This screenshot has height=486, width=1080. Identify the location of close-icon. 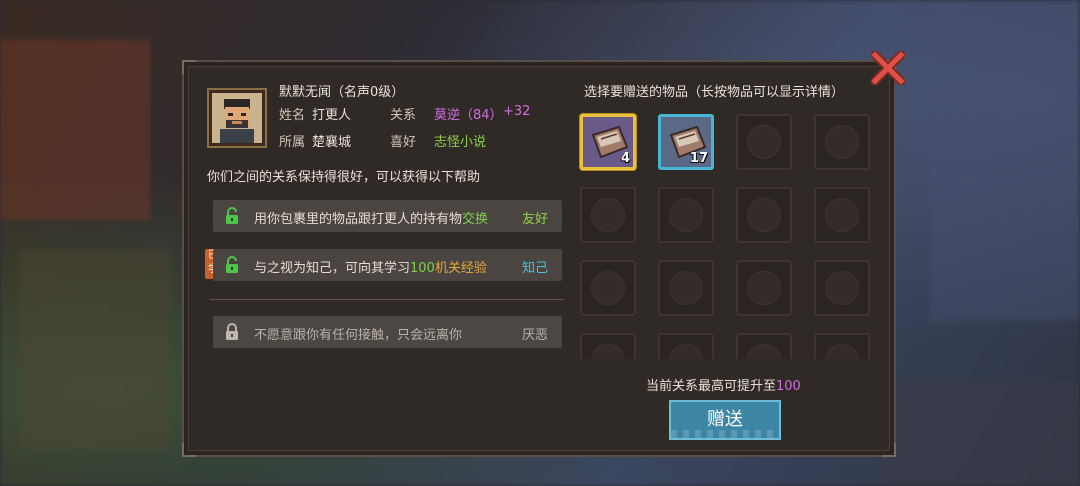
(888, 68).